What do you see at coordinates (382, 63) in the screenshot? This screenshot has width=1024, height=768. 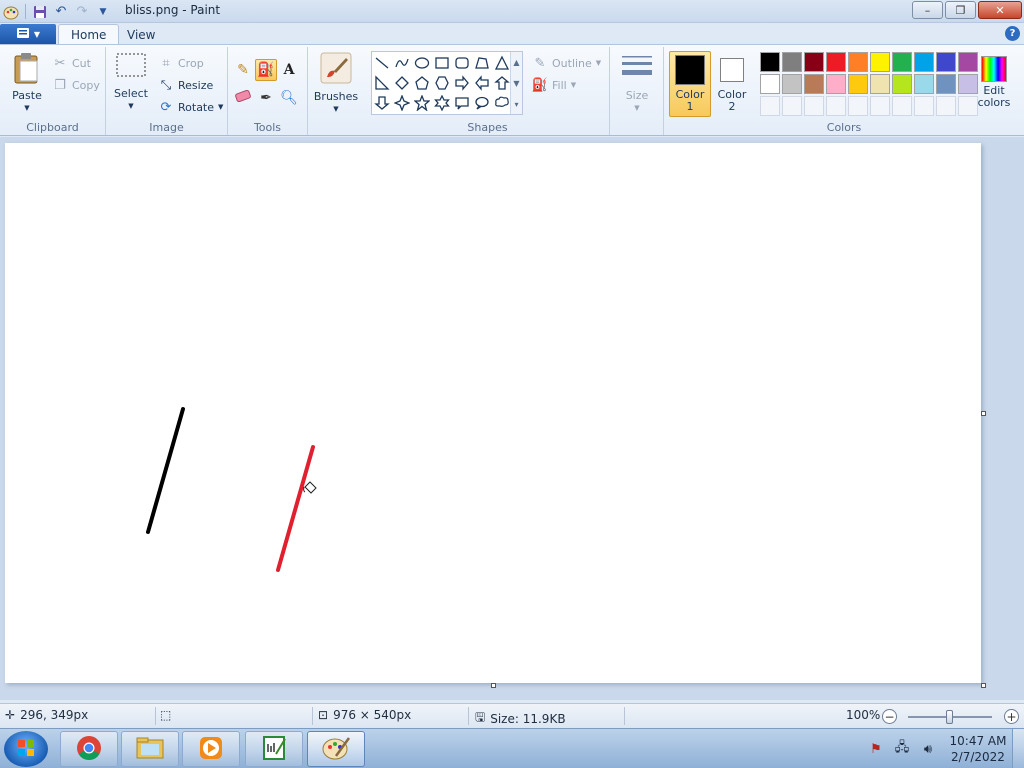 I see `shape-line` at bounding box center [382, 63].